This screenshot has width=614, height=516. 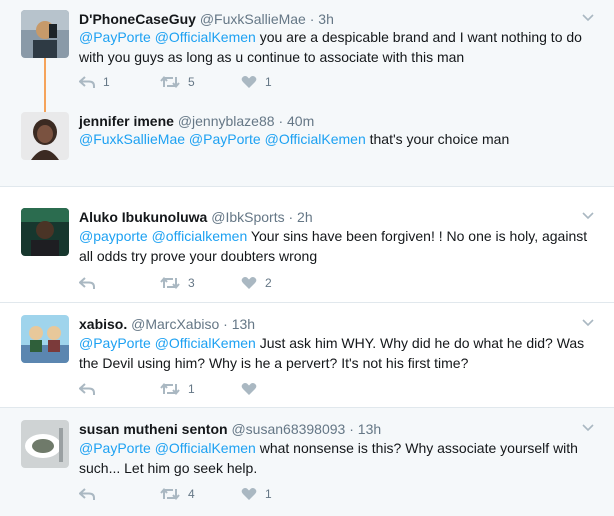 I want to click on reply-button: 1, so click(x=119, y=82).